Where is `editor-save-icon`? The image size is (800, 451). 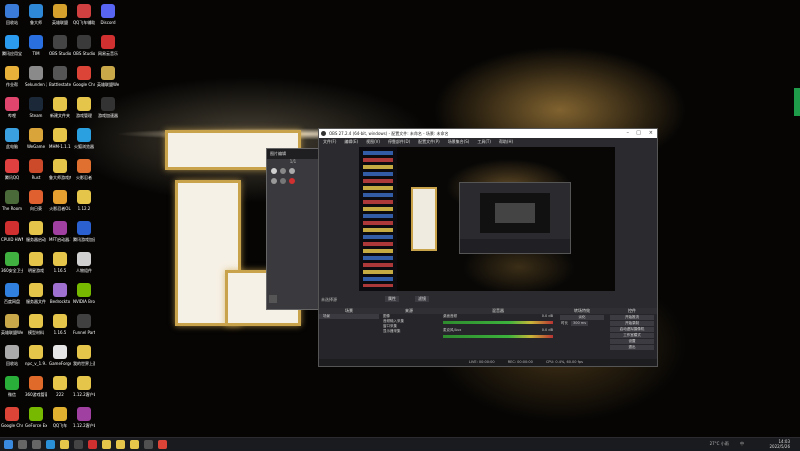
editor-save-icon is located at coordinates (273, 299).